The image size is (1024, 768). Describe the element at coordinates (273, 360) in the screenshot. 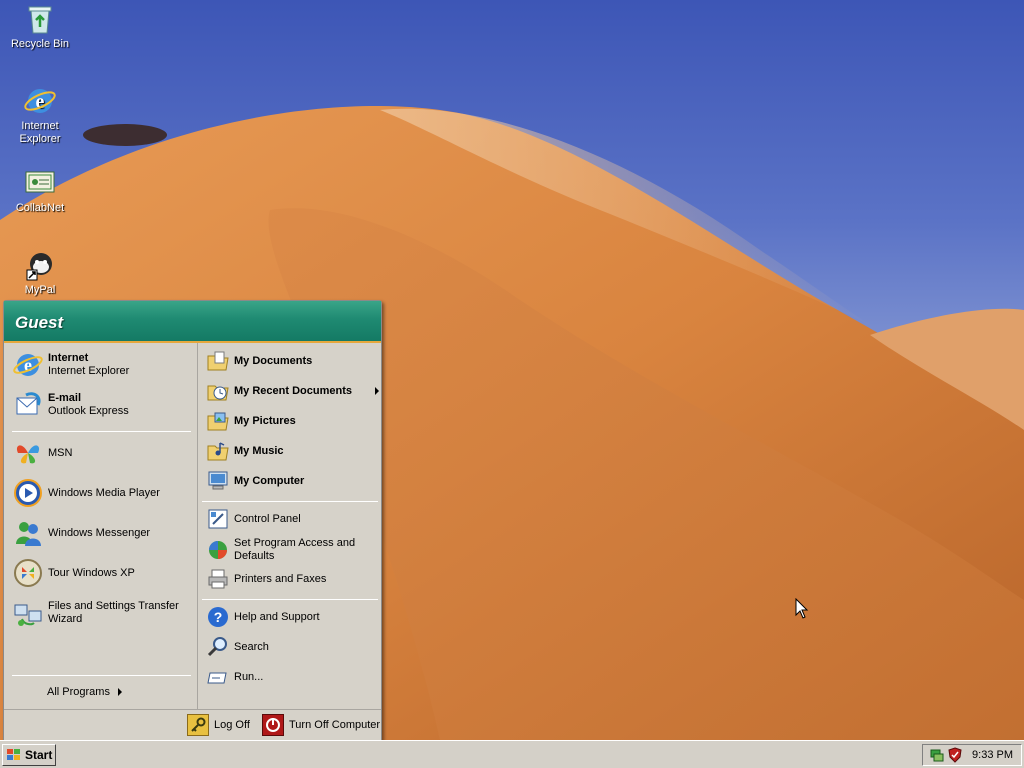

I see `place-label: My Documents` at that location.